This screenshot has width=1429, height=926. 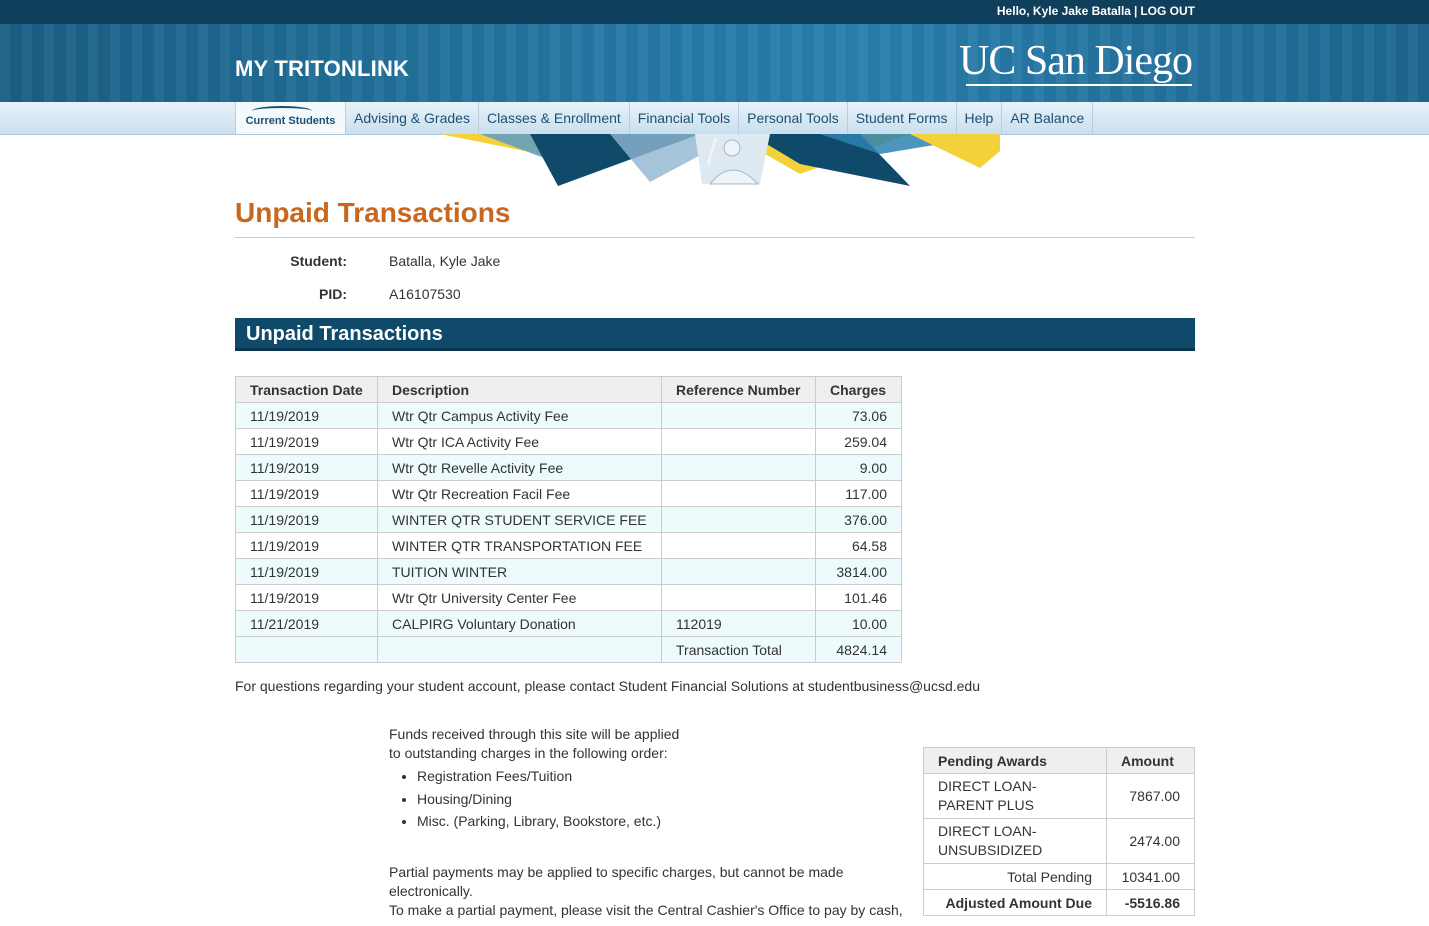 I want to click on cell-reference: 112019, so click(x=738, y=623).